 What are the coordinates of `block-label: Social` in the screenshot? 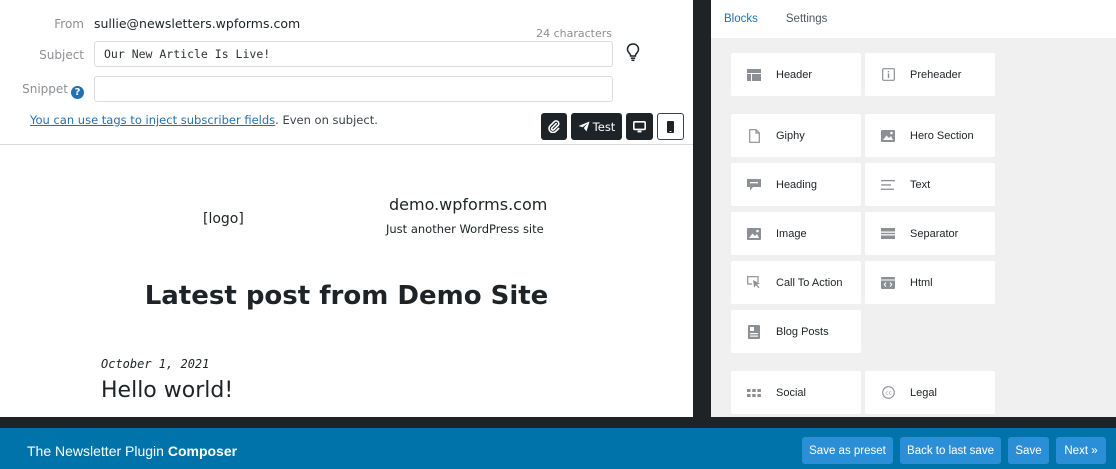 It's located at (791, 392).